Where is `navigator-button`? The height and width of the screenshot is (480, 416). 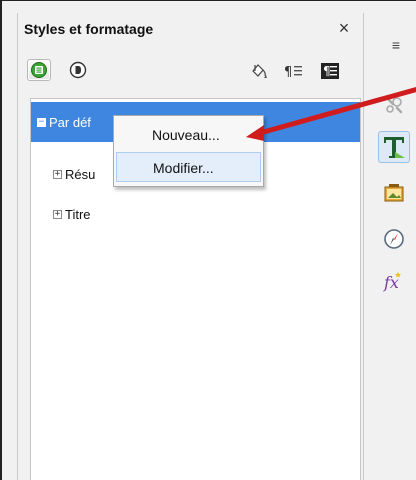 navigator-button is located at coordinates (394, 239).